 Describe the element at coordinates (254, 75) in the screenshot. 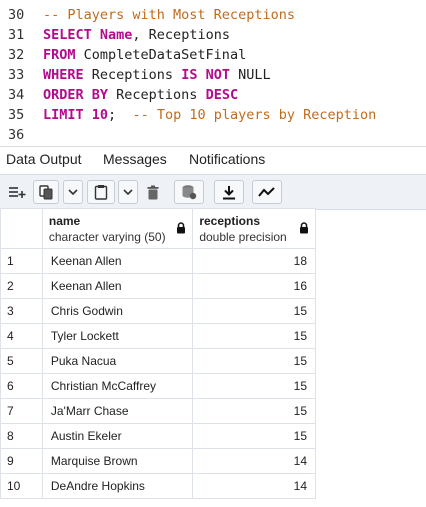

I see `code-token: NULL` at that location.